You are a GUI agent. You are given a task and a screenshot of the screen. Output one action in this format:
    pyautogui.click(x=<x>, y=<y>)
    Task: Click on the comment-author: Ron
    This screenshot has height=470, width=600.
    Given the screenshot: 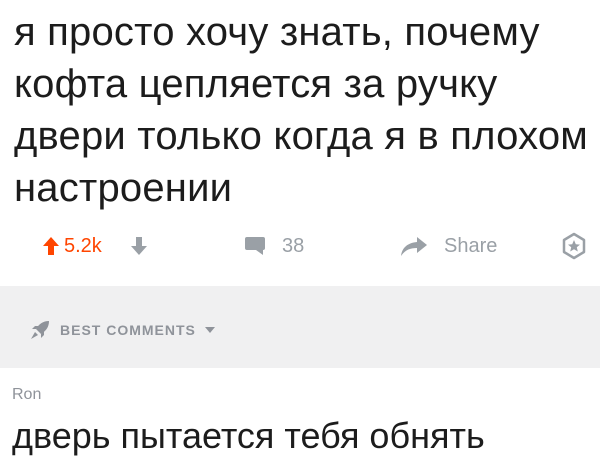 What is the action you would take?
    pyautogui.click(x=26, y=395)
    